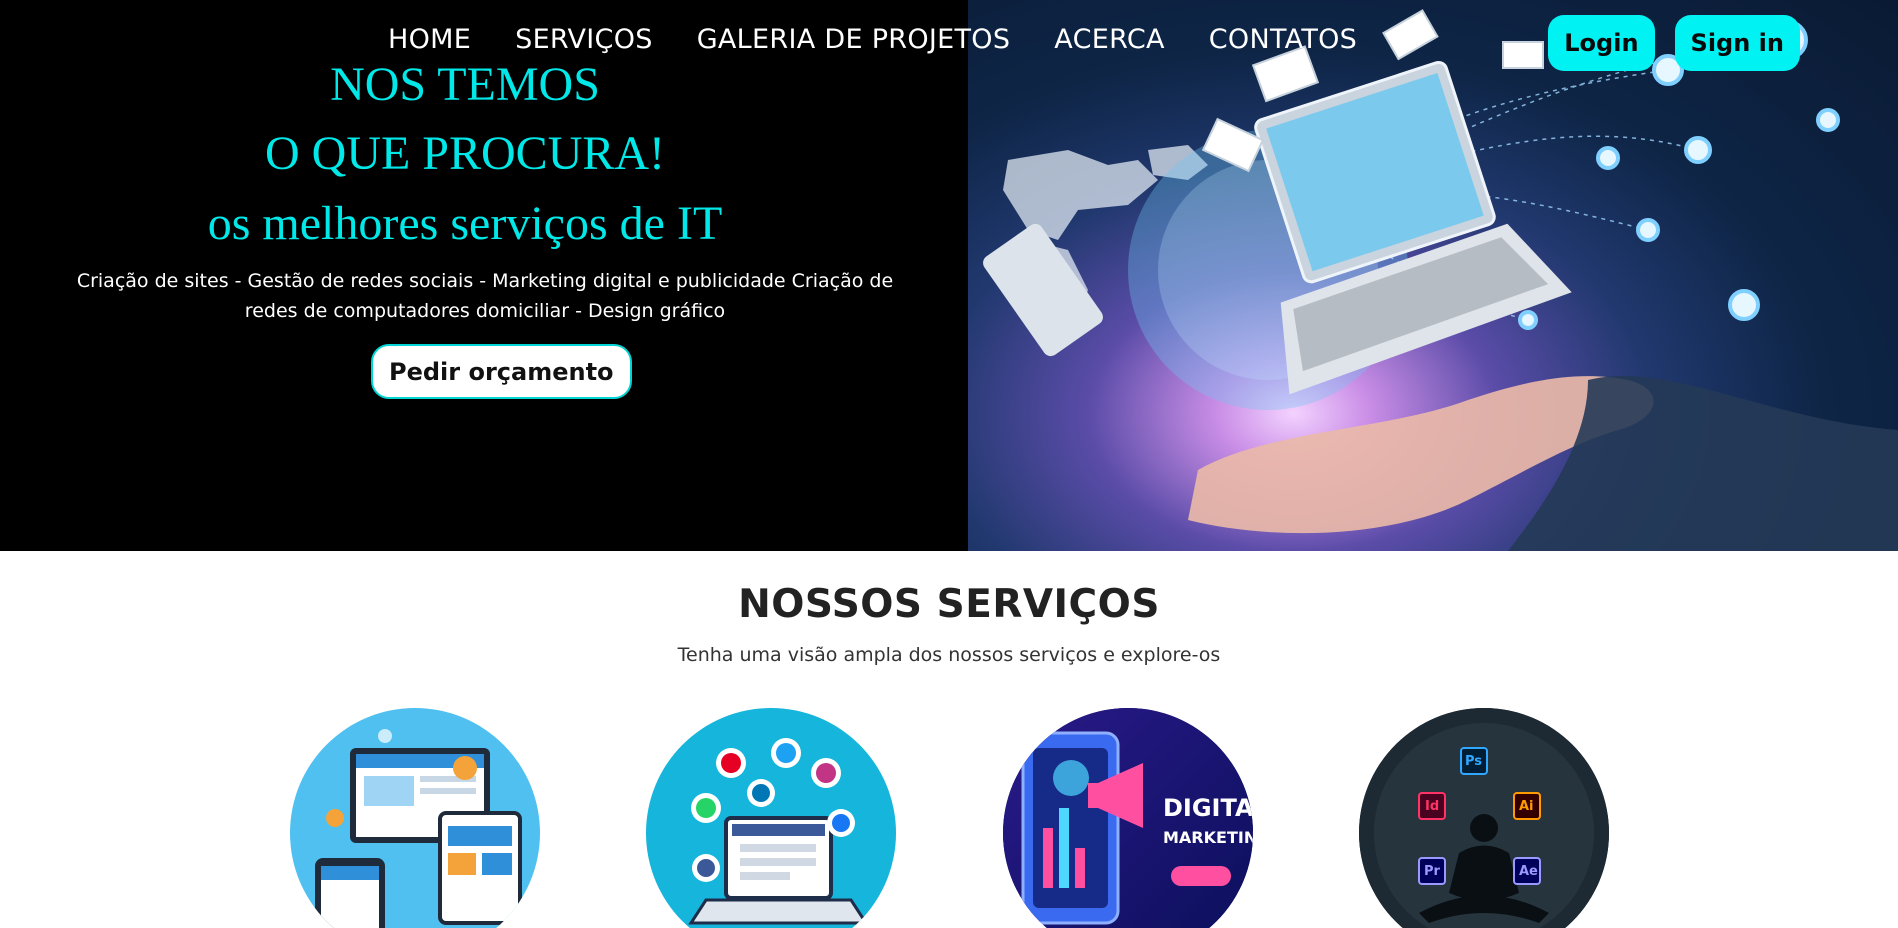 Image resolution: width=1898 pixels, height=928 pixels. I want to click on service-card-digital-marketing: DIGITAL MARKETING, so click(1128, 818).